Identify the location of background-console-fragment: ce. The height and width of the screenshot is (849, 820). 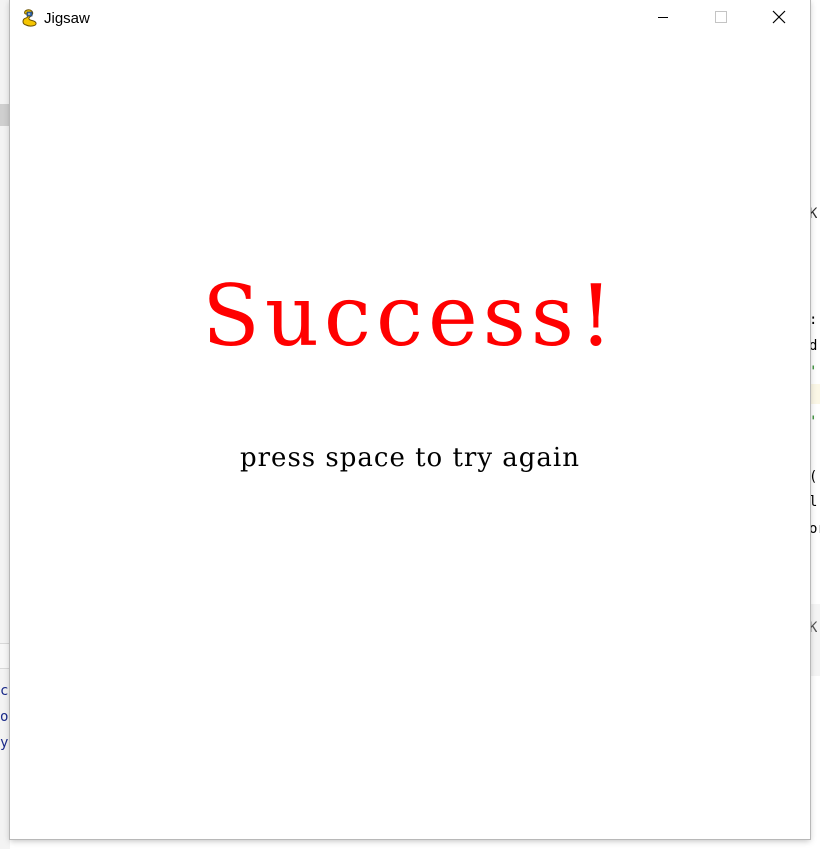
(5, 691).